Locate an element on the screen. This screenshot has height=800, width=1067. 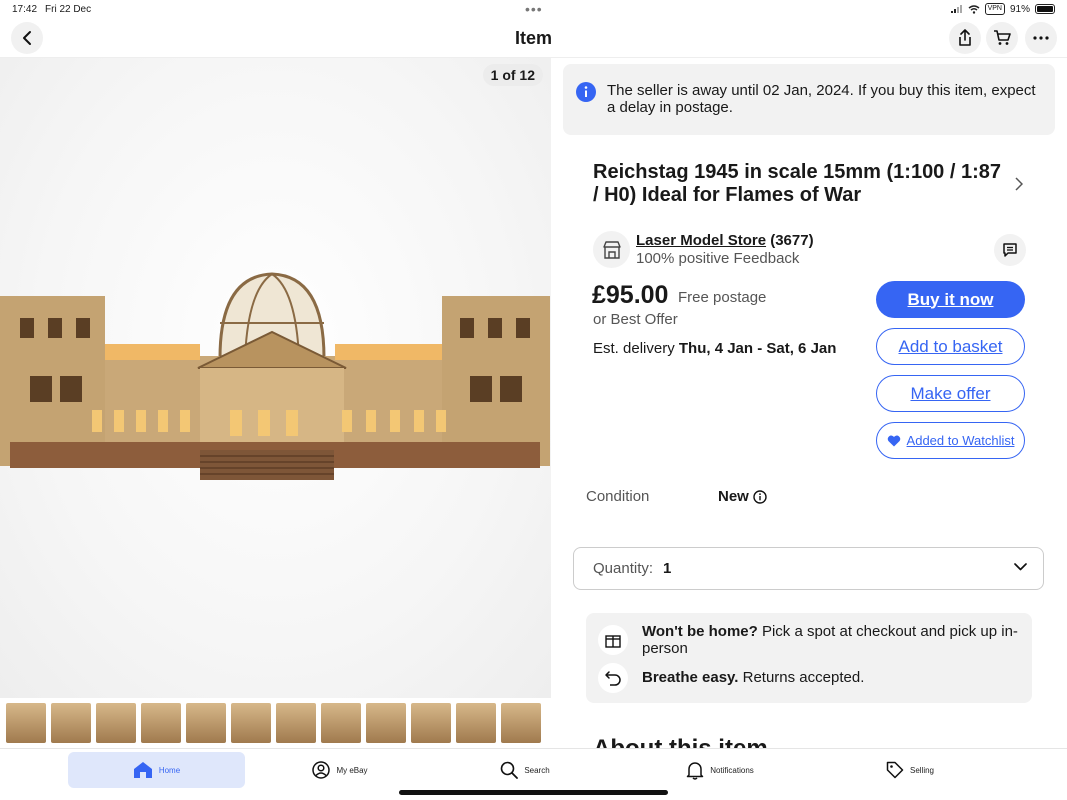
battery-percent: 91% is located at coordinates (1019, 9).